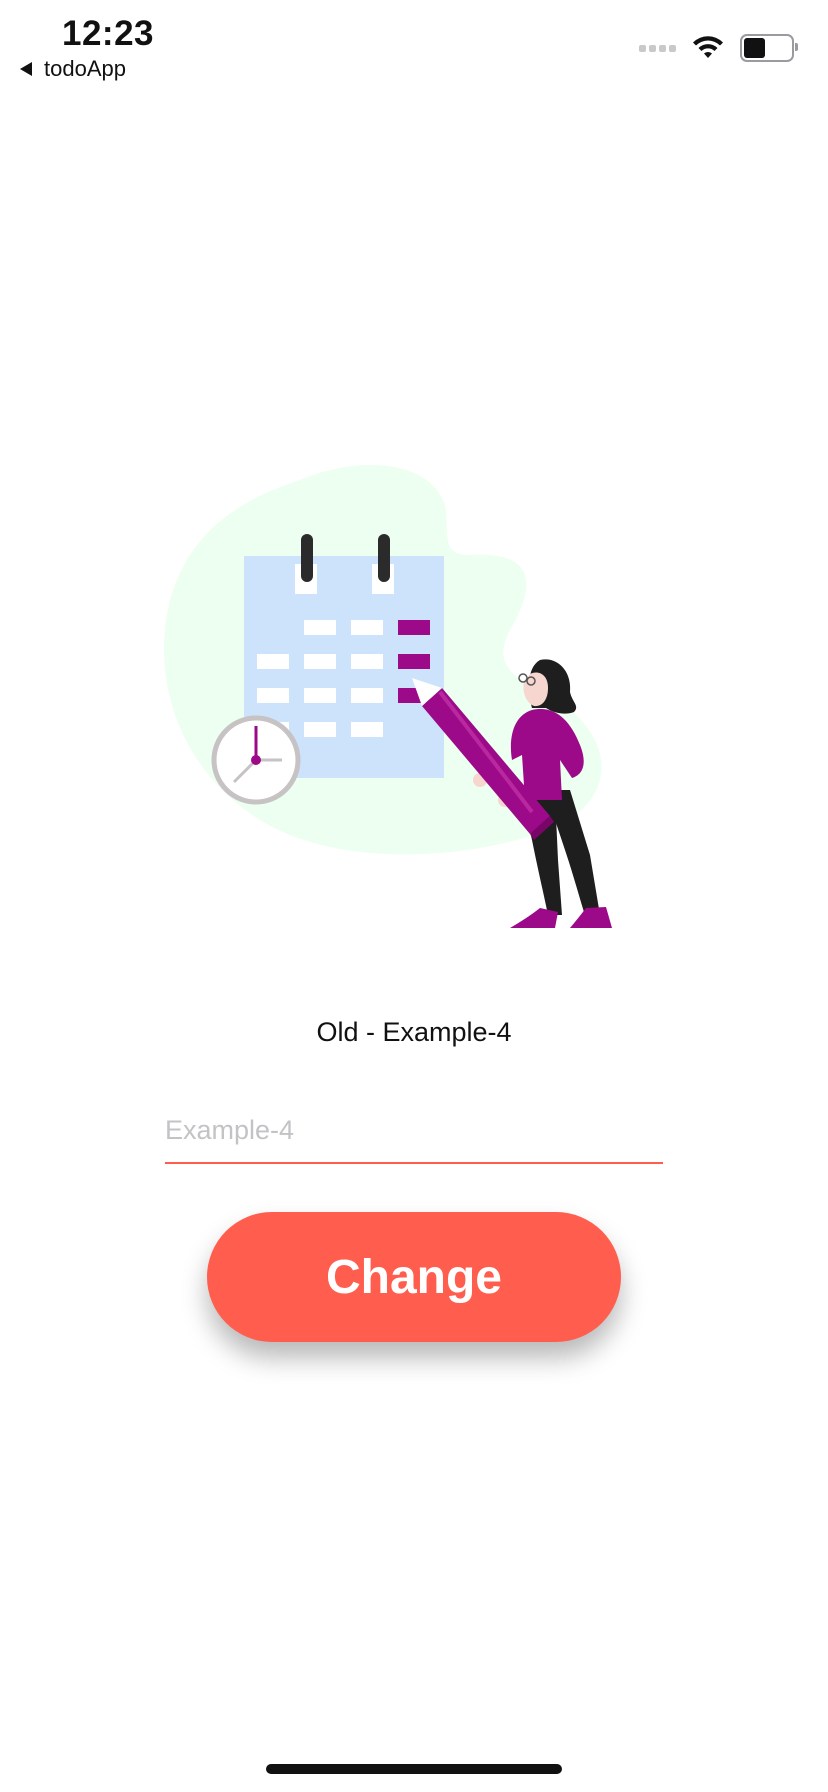 The image size is (828, 1792). What do you see at coordinates (657, 48) in the screenshot?
I see `signal-icon` at bounding box center [657, 48].